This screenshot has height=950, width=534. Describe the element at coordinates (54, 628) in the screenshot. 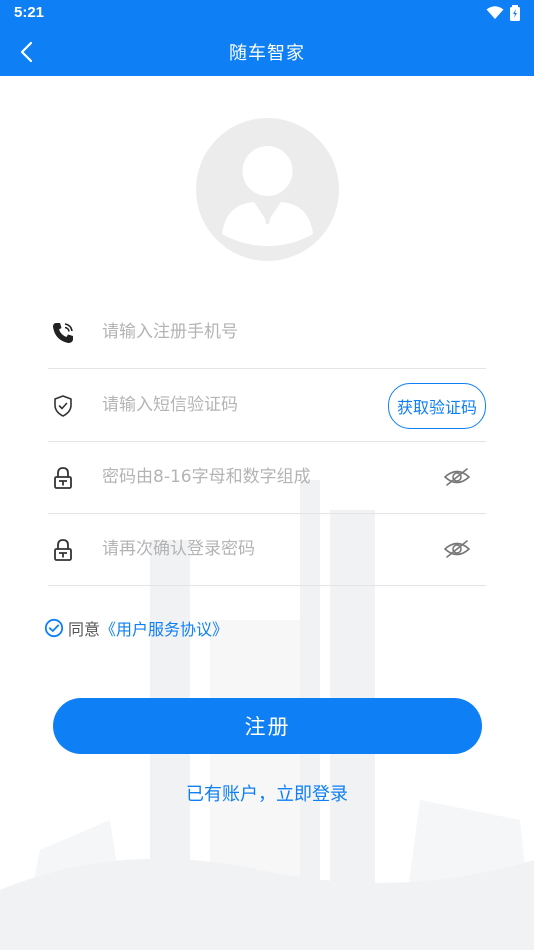

I see `agreement-checkbox` at that location.